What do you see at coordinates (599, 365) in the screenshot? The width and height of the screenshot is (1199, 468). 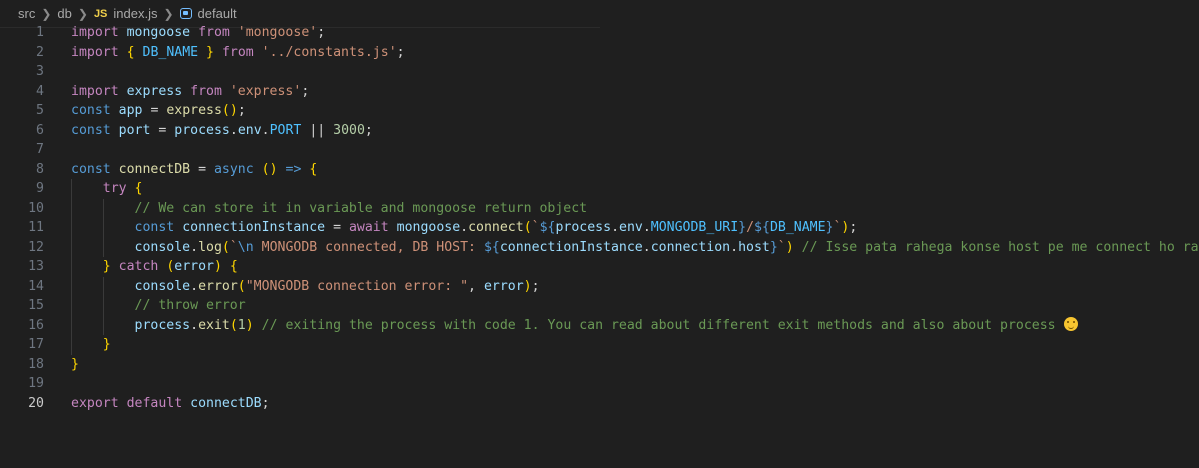 I see `code-line: 18}` at bounding box center [599, 365].